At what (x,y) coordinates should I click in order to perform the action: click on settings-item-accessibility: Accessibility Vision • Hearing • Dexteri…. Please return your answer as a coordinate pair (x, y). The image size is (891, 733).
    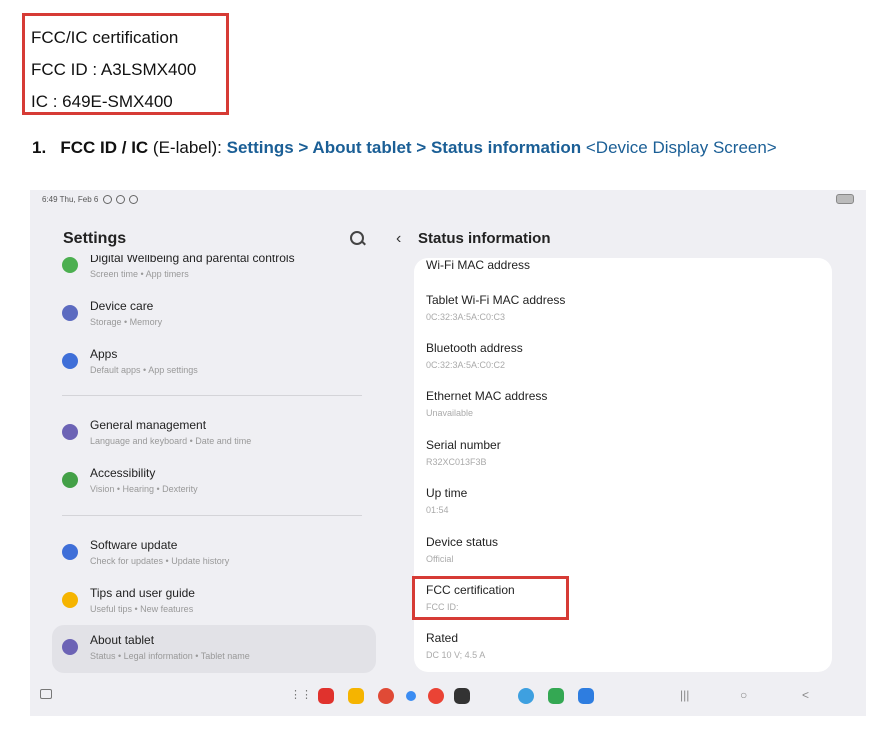
    Looking at the image, I should click on (214, 482).